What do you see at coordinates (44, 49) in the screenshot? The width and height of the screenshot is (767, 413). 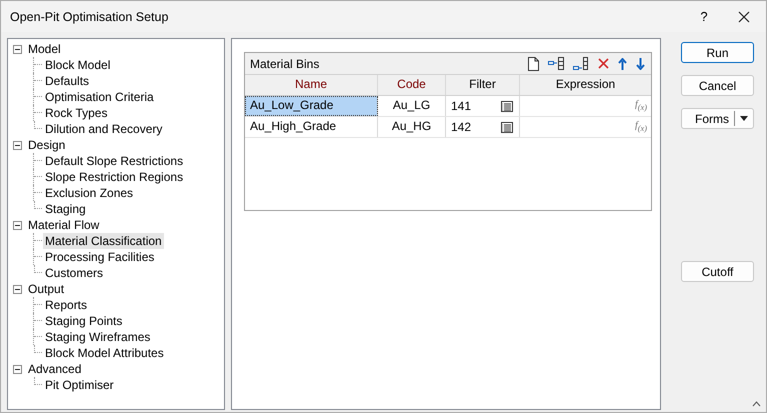 I see `tree-item: Model` at bounding box center [44, 49].